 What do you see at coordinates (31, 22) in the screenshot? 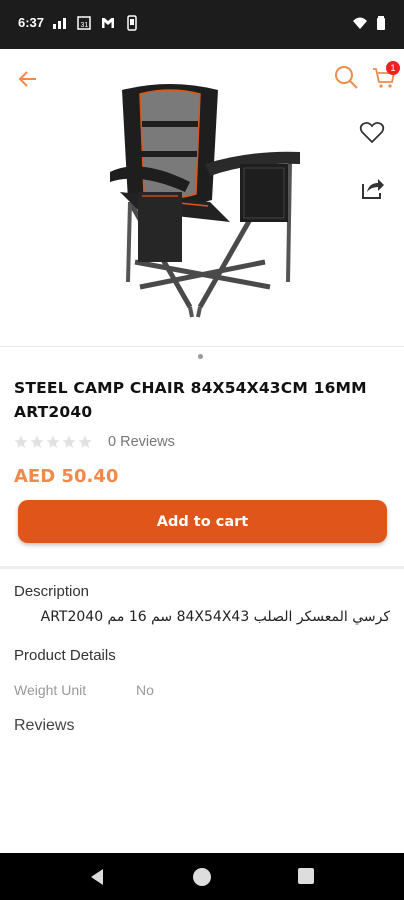
I see `status-time: 6:37` at bounding box center [31, 22].